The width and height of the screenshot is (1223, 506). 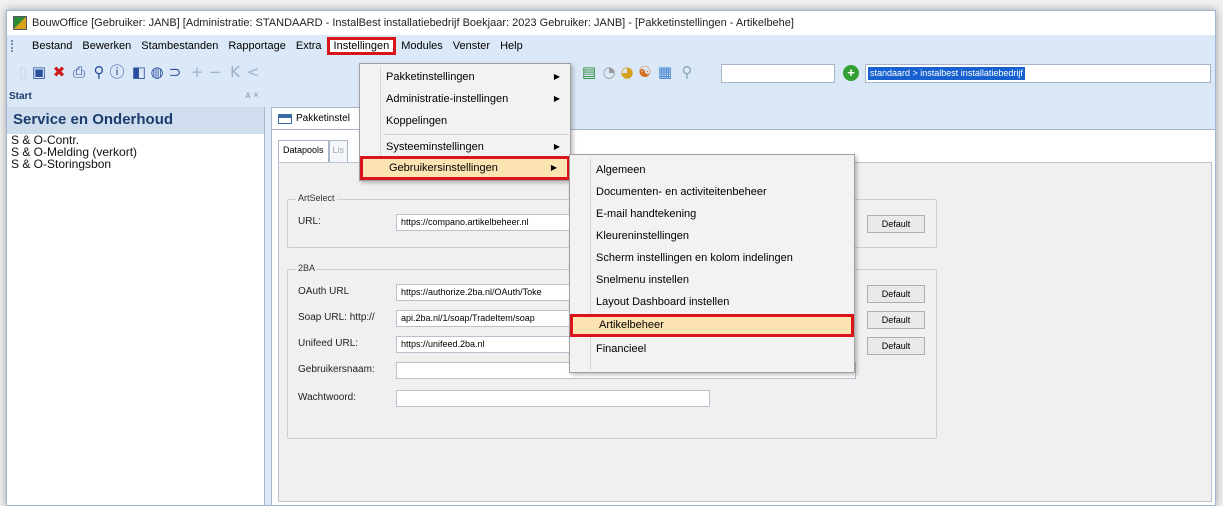 I want to click on menu-item-label: Administratie-instellingen, so click(x=447, y=99).